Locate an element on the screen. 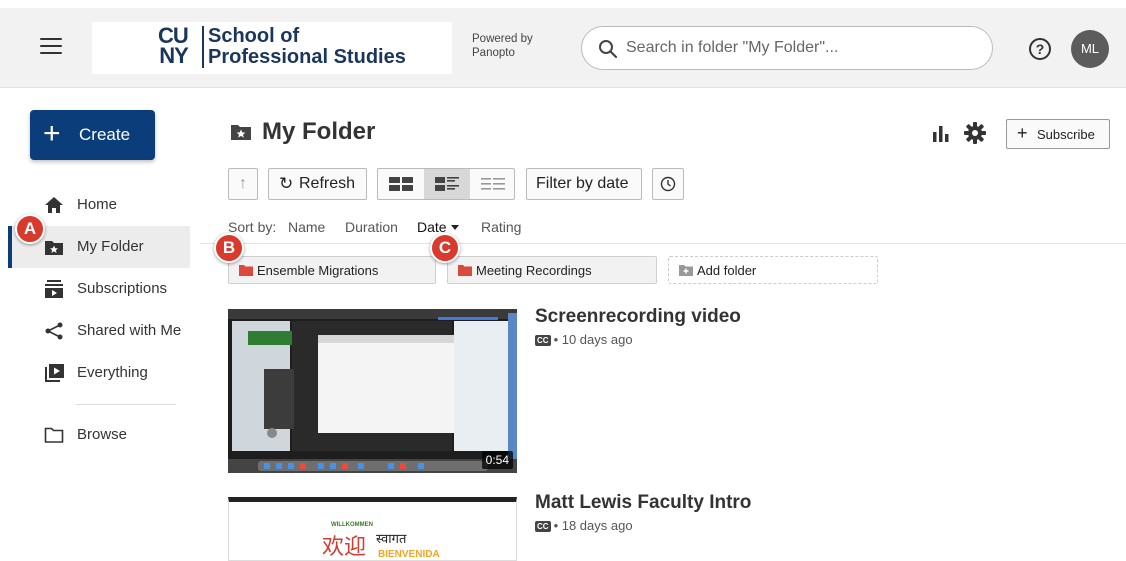 This screenshot has width=1126, height=561. folder-chip-label: Meeting Recordings is located at coordinates (534, 270).